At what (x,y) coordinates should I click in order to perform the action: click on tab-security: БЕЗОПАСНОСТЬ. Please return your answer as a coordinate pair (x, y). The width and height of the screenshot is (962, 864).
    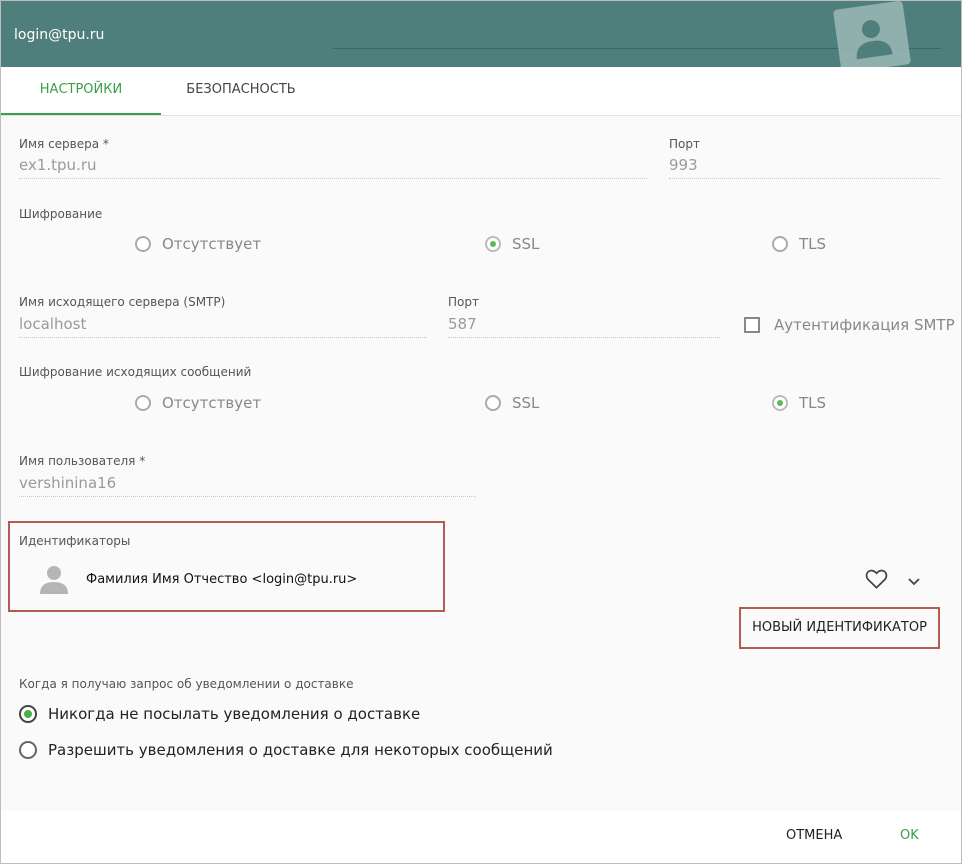
    Looking at the image, I should click on (241, 91).